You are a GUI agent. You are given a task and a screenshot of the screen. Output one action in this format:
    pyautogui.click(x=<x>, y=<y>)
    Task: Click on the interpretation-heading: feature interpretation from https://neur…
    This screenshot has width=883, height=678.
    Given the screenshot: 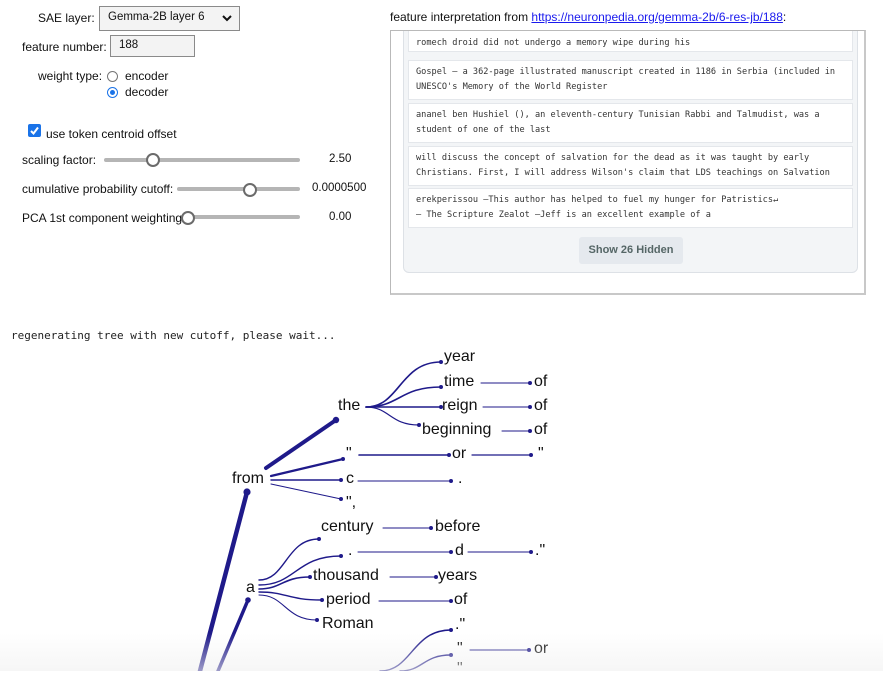 What is the action you would take?
    pyautogui.click(x=588, y=17)
    